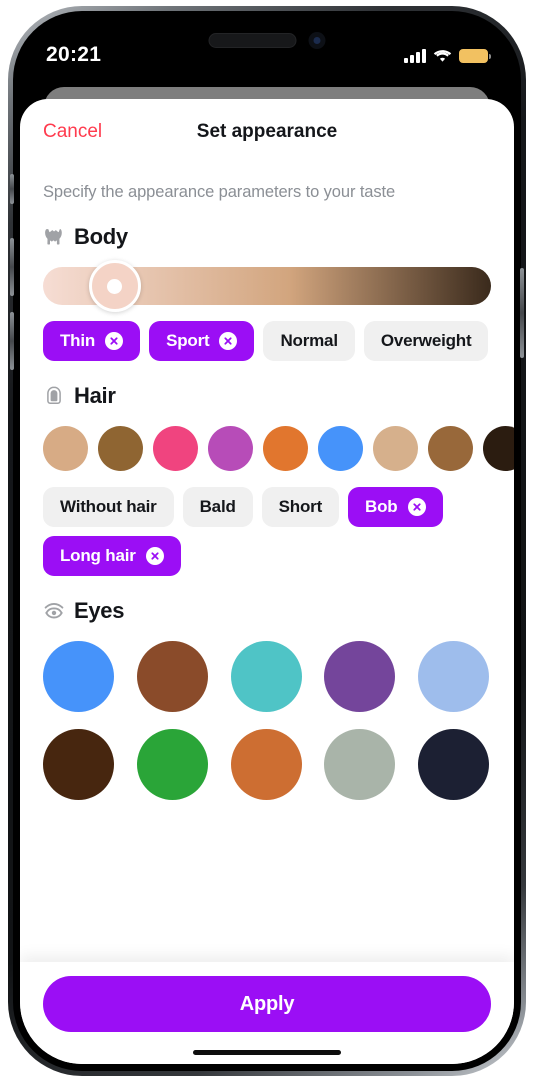 This screenshot has width=534, height=1082. Describe the element at coordinates (54, 611) in the screenshot. I see `eyes-icon` at that location.